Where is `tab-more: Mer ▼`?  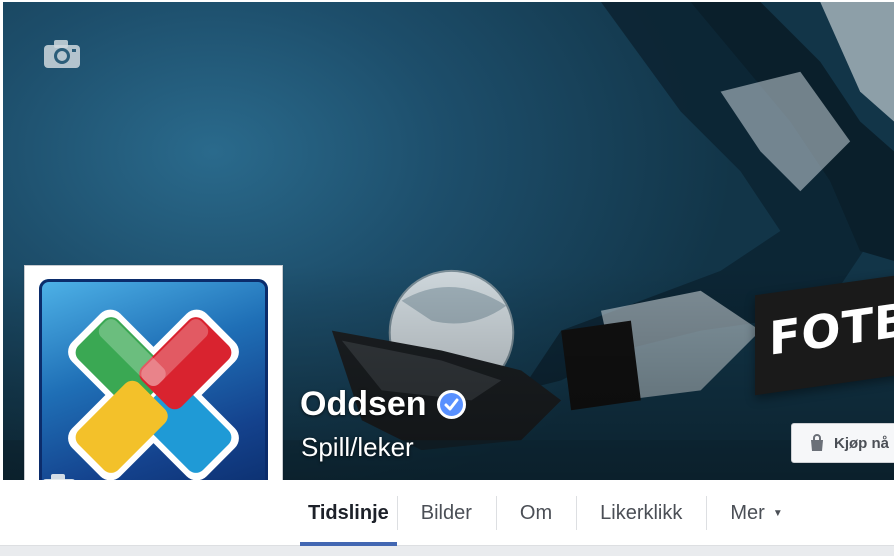
tab-more: Mer ▼ is located at coordinates (756, 513).